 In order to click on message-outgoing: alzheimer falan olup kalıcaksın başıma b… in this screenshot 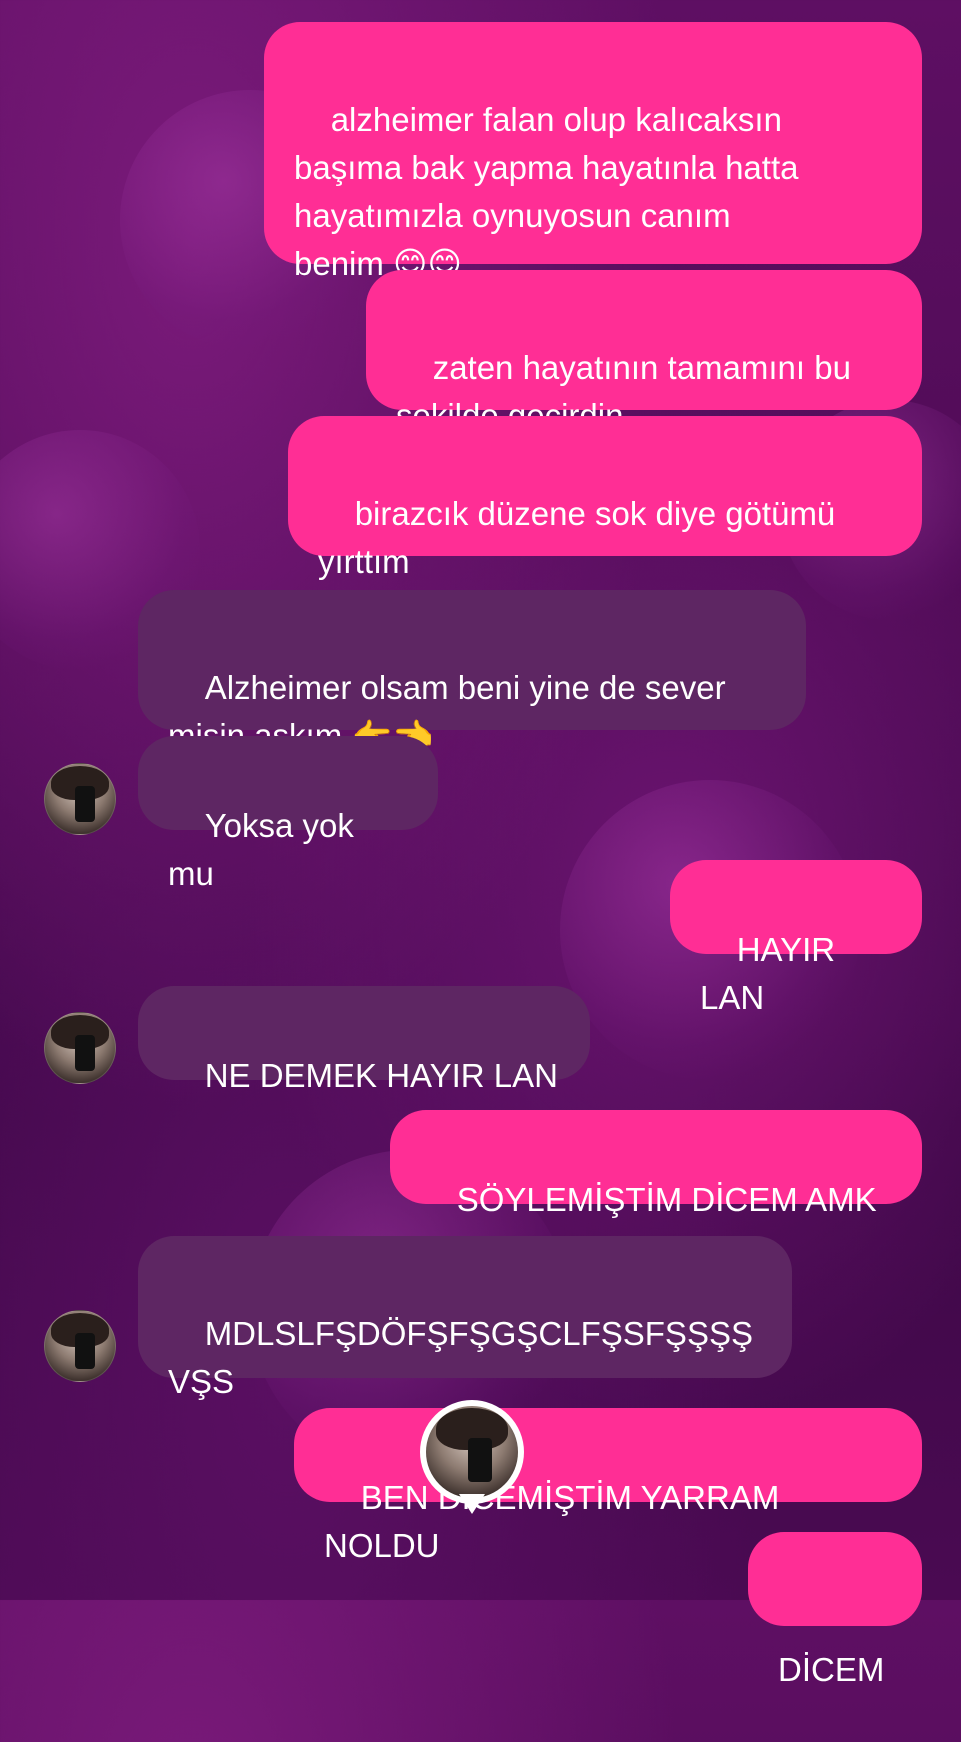, I will do `click(593, 152)`.